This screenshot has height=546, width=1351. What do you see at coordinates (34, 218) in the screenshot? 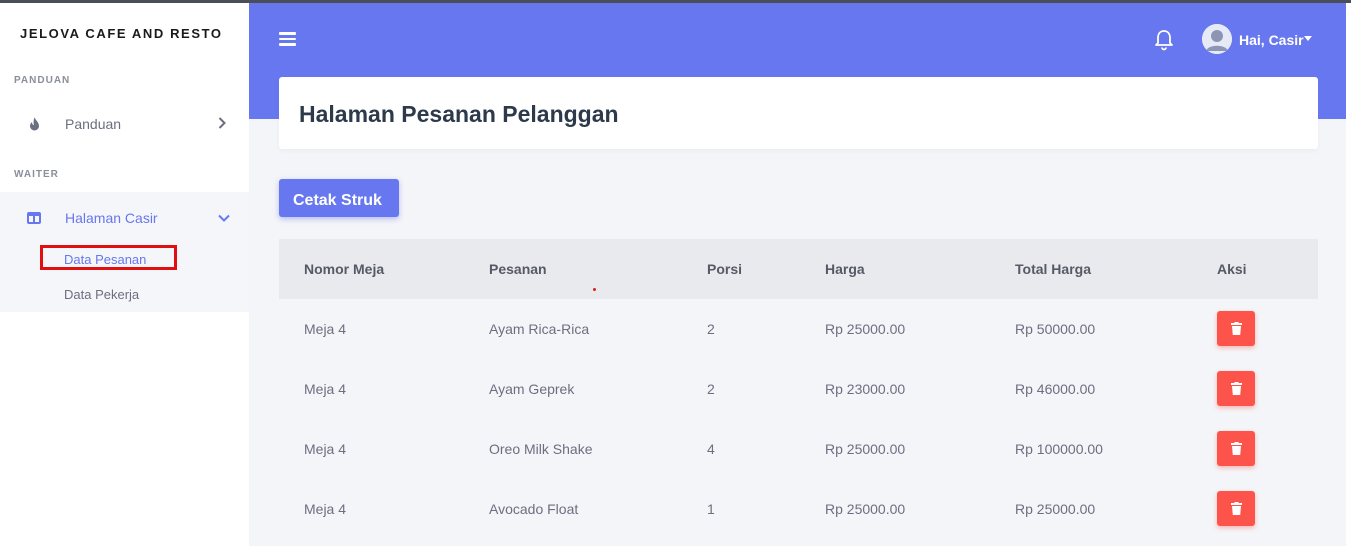
I see `columns-icon` at bounding box center [34, 218].